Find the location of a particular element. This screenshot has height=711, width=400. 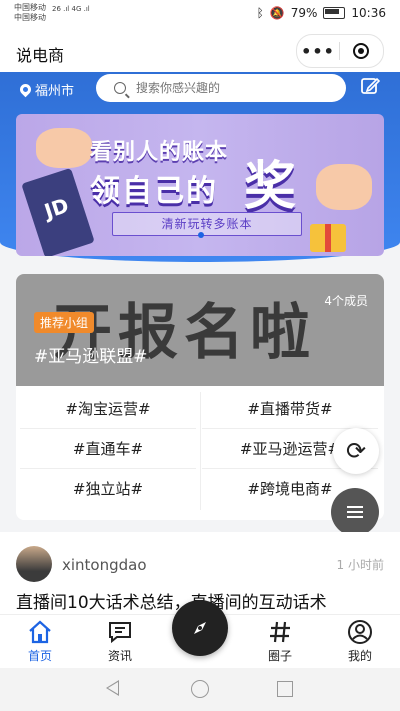

mute-bell-icon: 🔕 is located at coordinates (277, 13).